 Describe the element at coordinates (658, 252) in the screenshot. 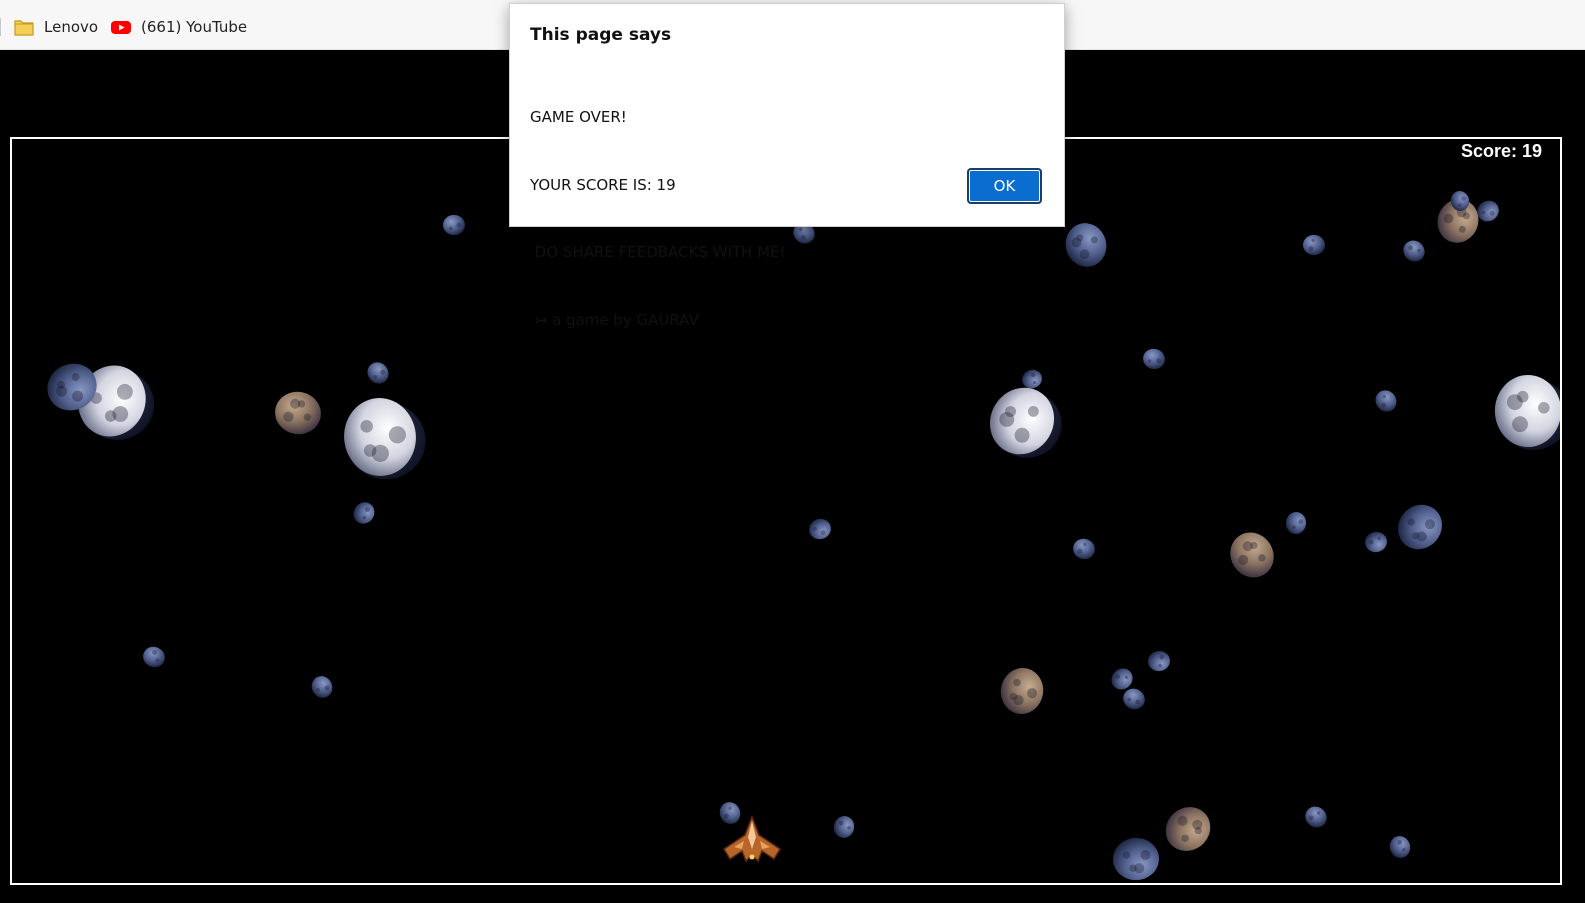

I see `alert-line-feedback: DO SHARE FEEDBACKS WITH ME!` at that location.